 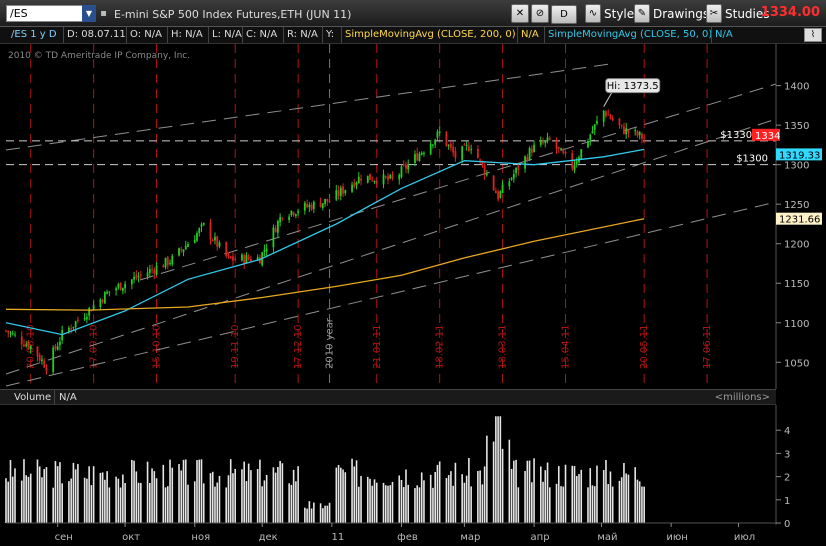 What do you see at coordinates (520, 13) in the screenshot?
I see `crosshair-icon: ✕` at bounding box center [520, 13].